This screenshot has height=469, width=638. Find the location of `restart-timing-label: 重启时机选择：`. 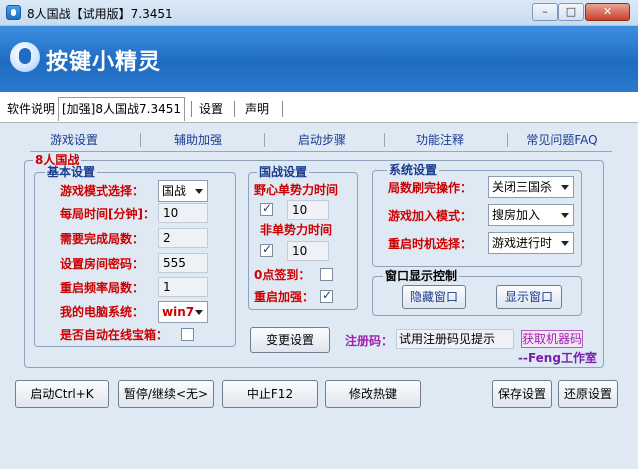

restart-timing-label: 重启时机选择： is located at coordinates (430, 244).